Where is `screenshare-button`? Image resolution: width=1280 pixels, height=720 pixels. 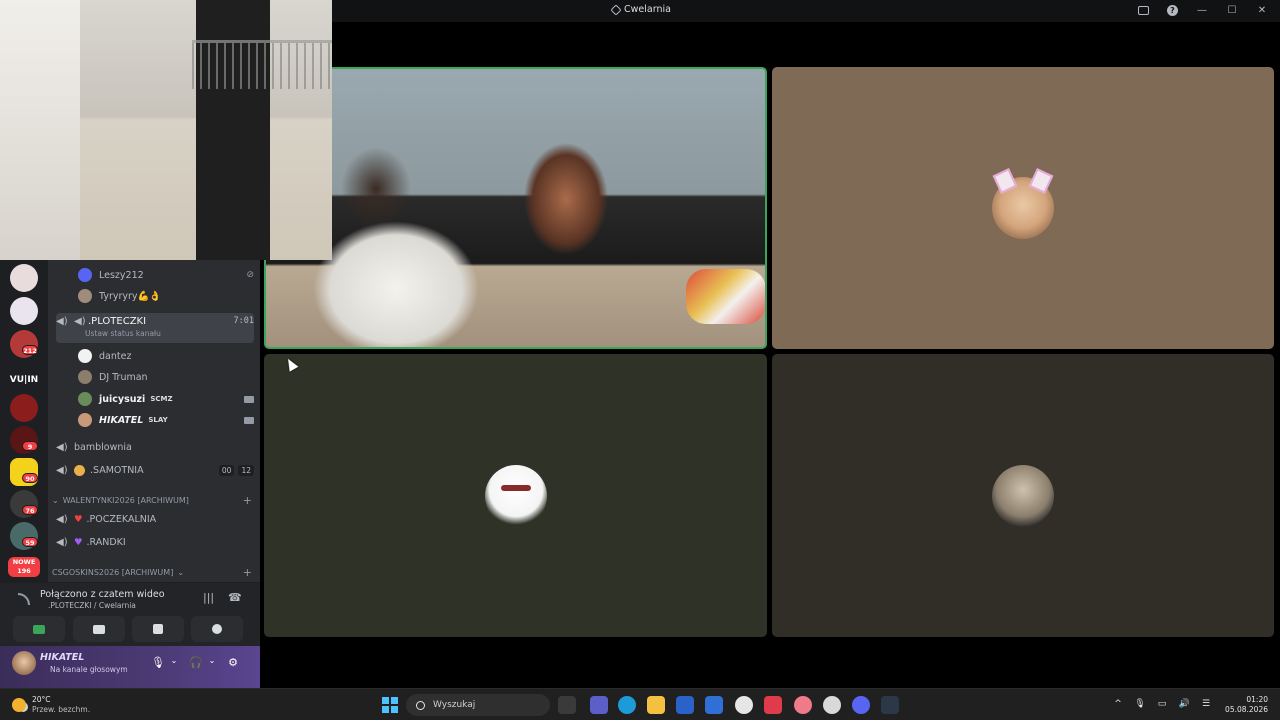
screenshare-button is located at coordinates (99, 629).